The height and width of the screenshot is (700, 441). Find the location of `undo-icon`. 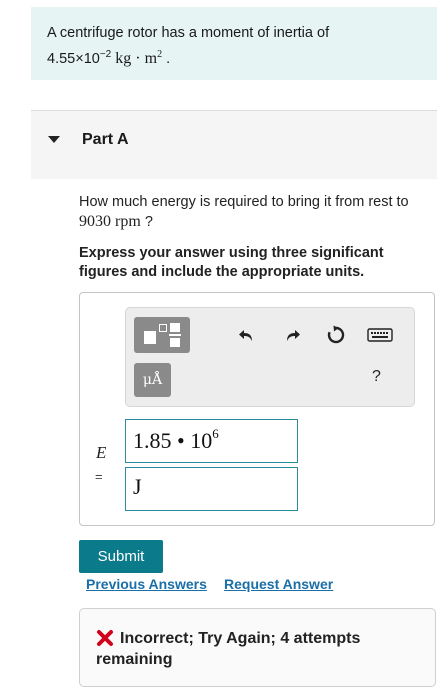

undo-icon is located at coordinates (247, 335).